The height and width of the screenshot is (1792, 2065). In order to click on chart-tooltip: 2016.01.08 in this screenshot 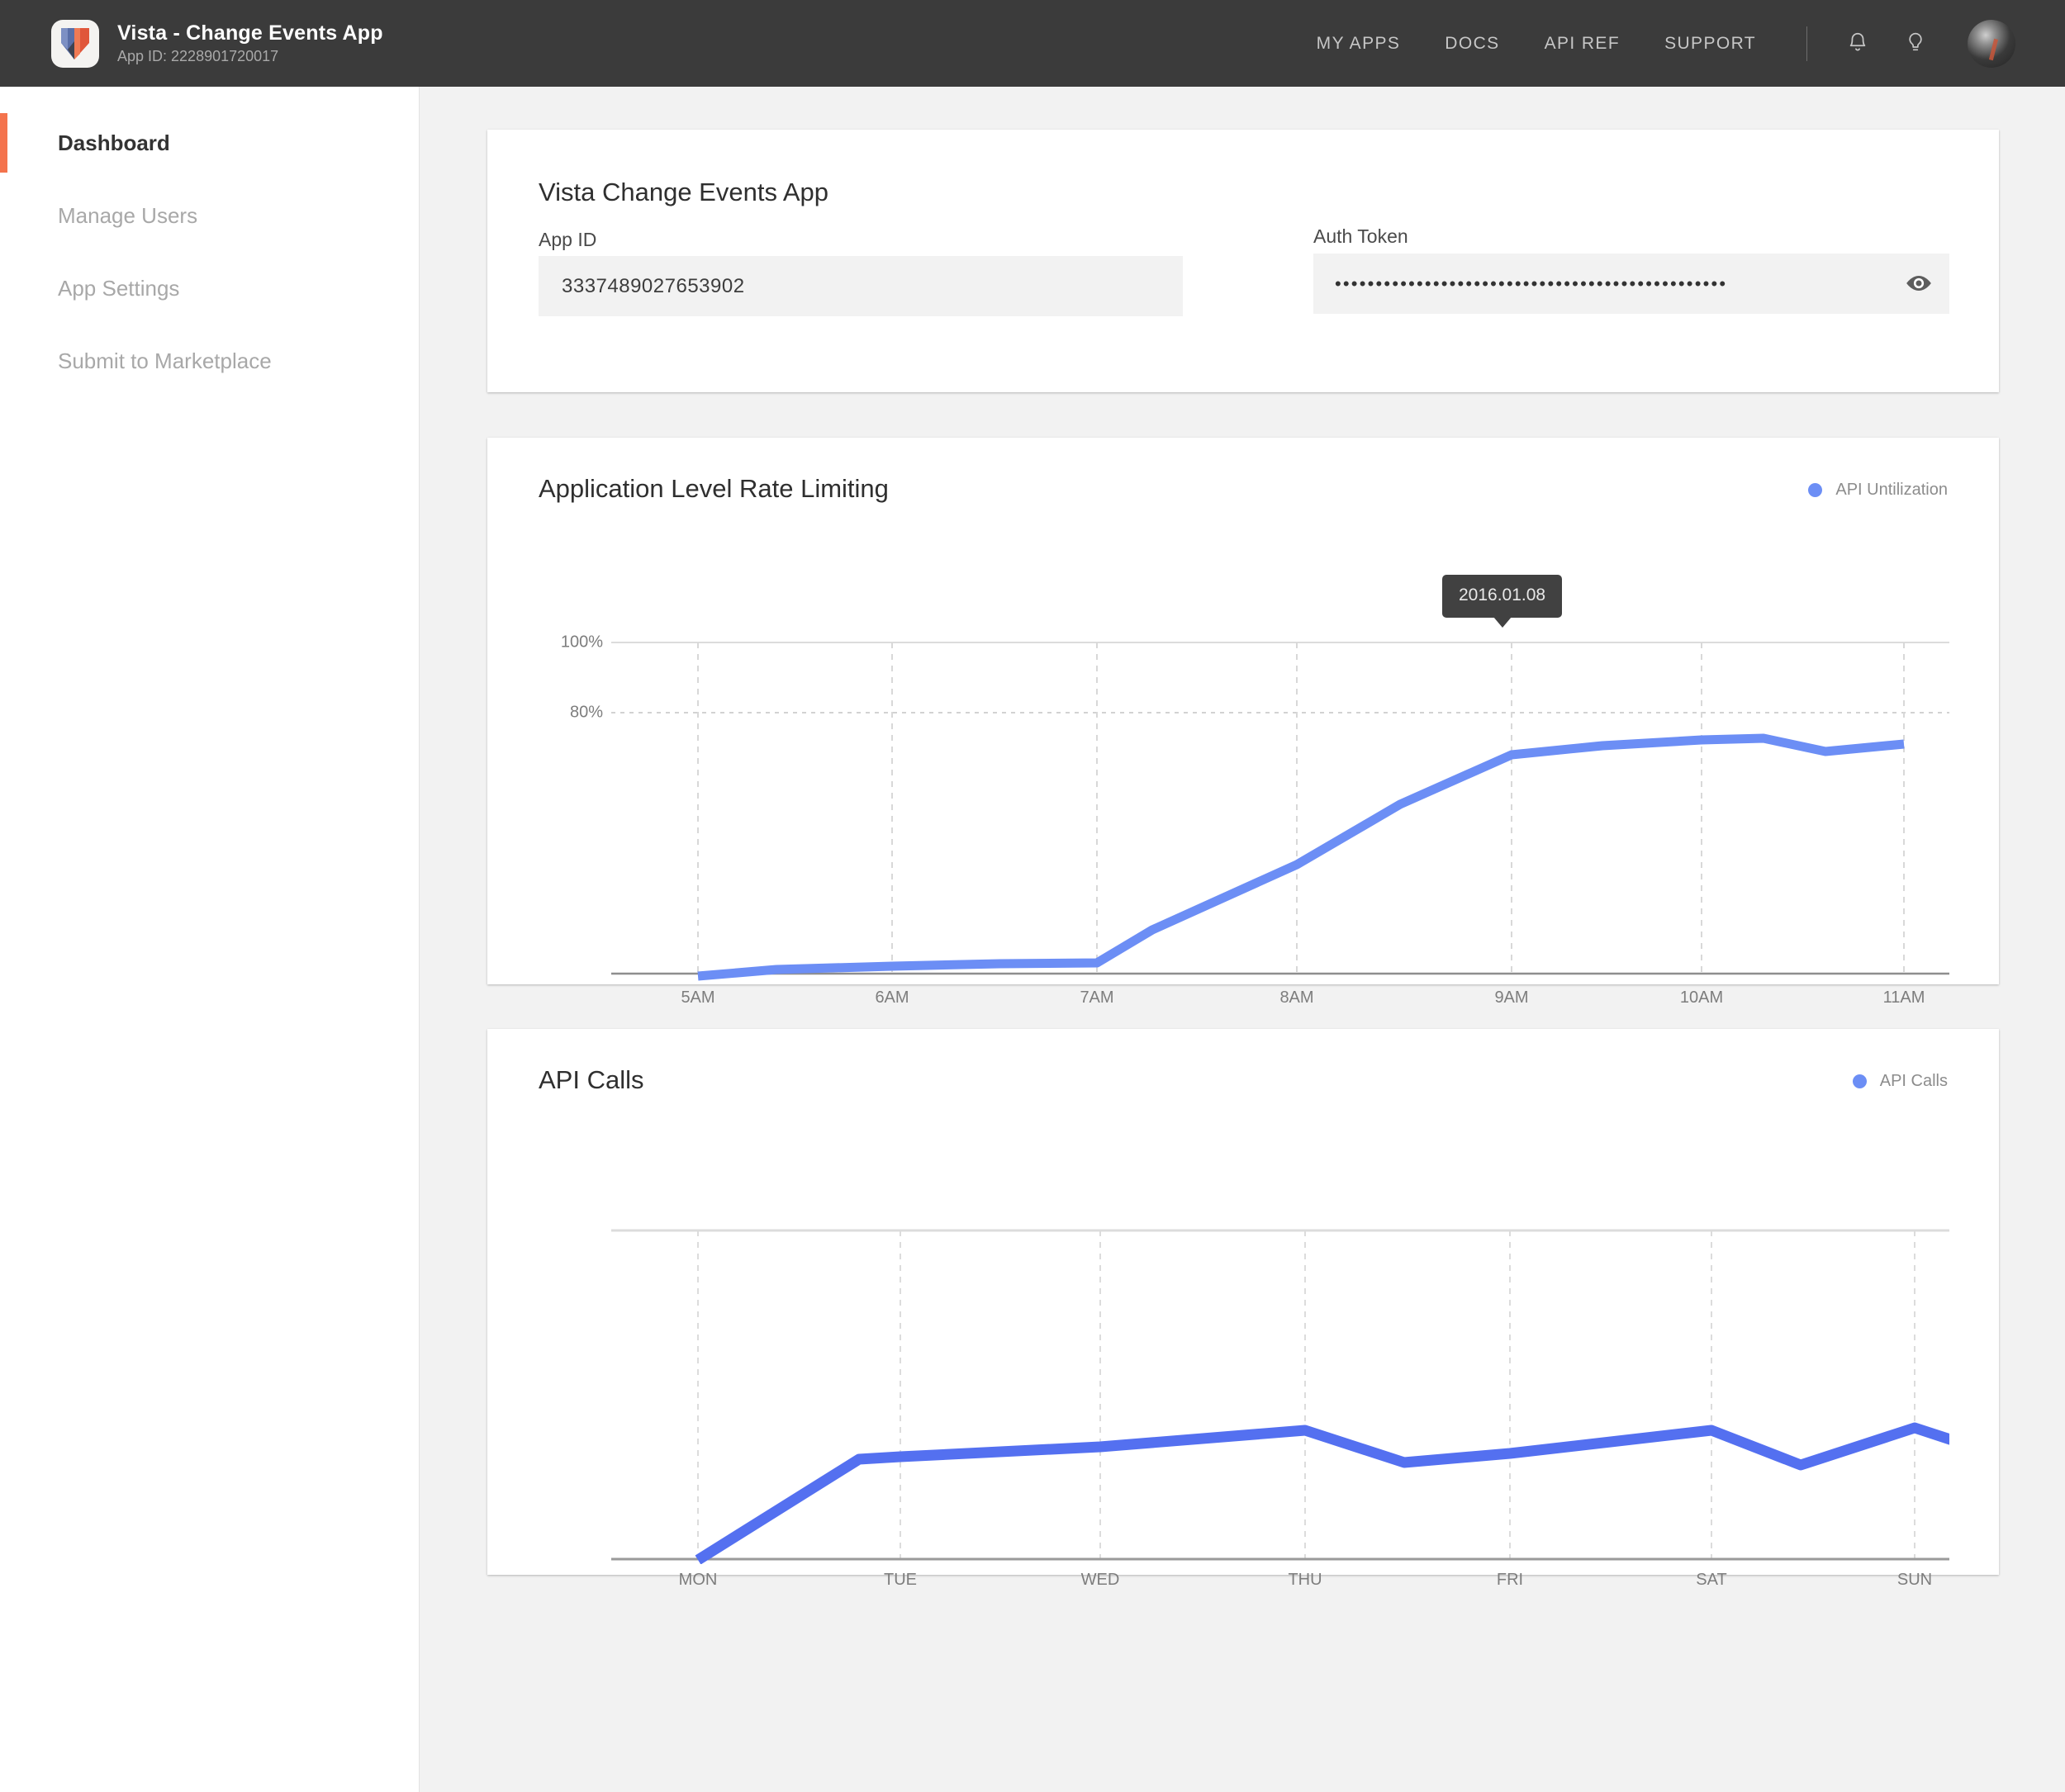, I will do `click(1502, 601)`.